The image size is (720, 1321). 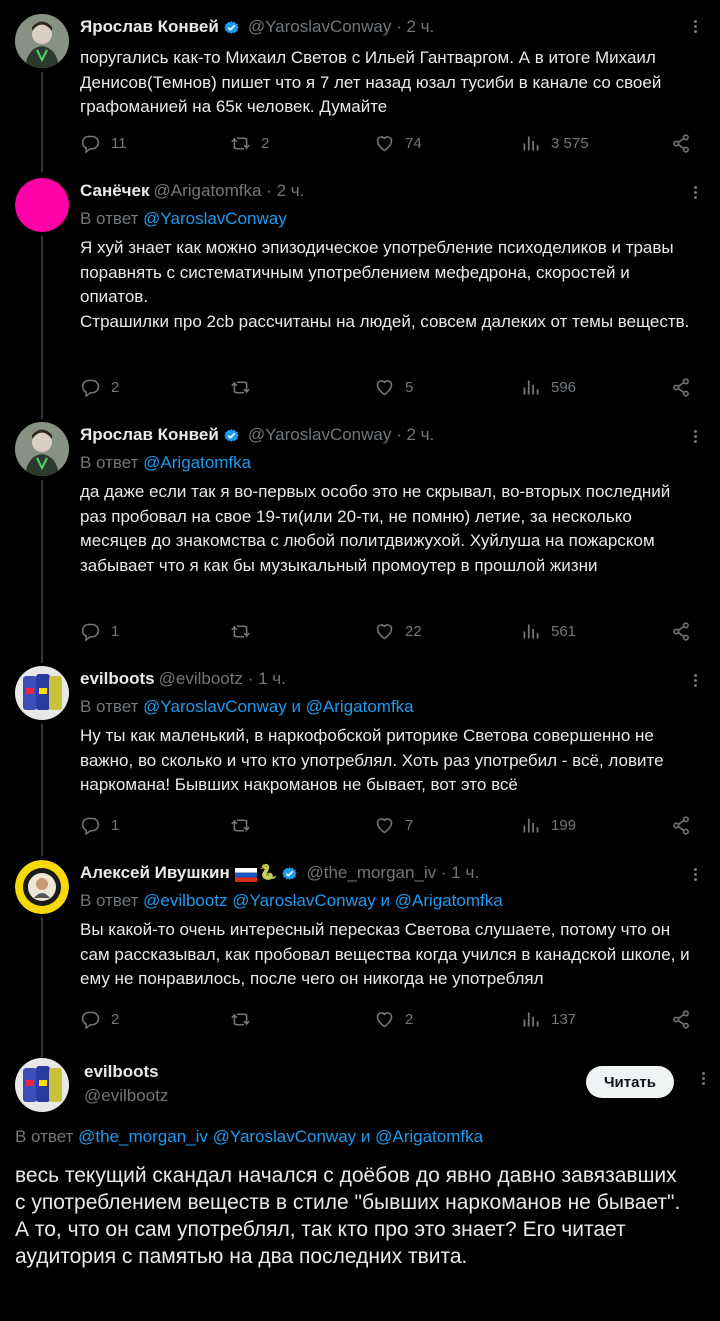 I want to click on like-count: 74, so click(x=413, y=143).